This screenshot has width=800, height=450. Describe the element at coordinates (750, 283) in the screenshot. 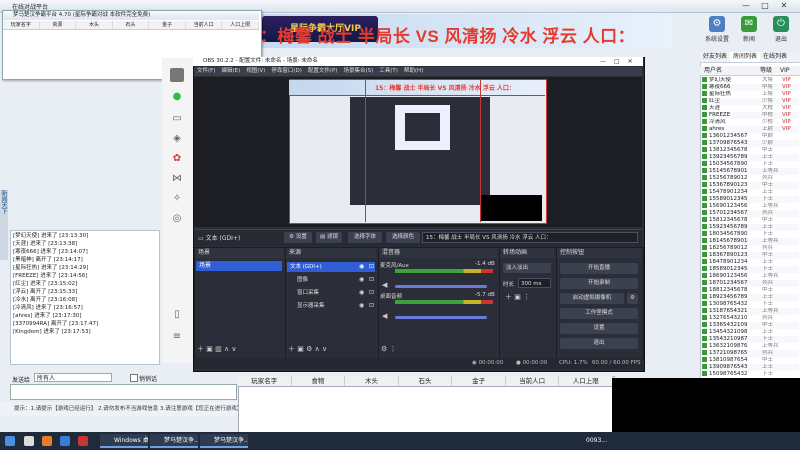

I see `player-row: 18701234567 列兵` at that location.